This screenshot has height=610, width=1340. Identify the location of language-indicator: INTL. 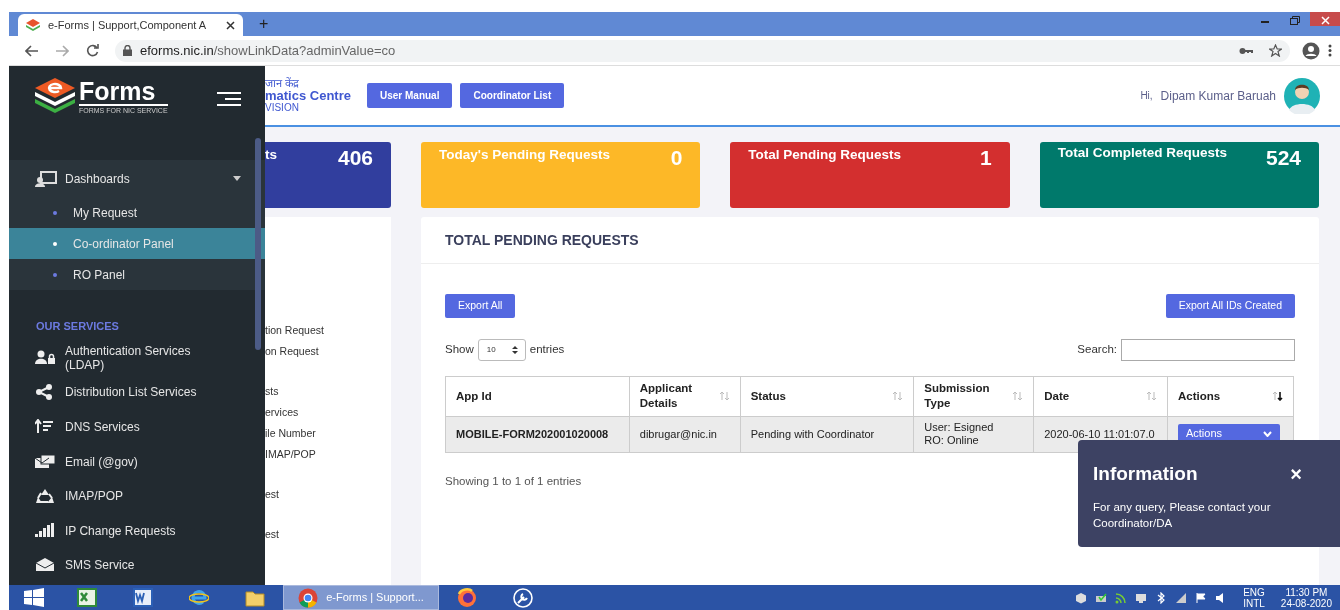
(1254, 603).